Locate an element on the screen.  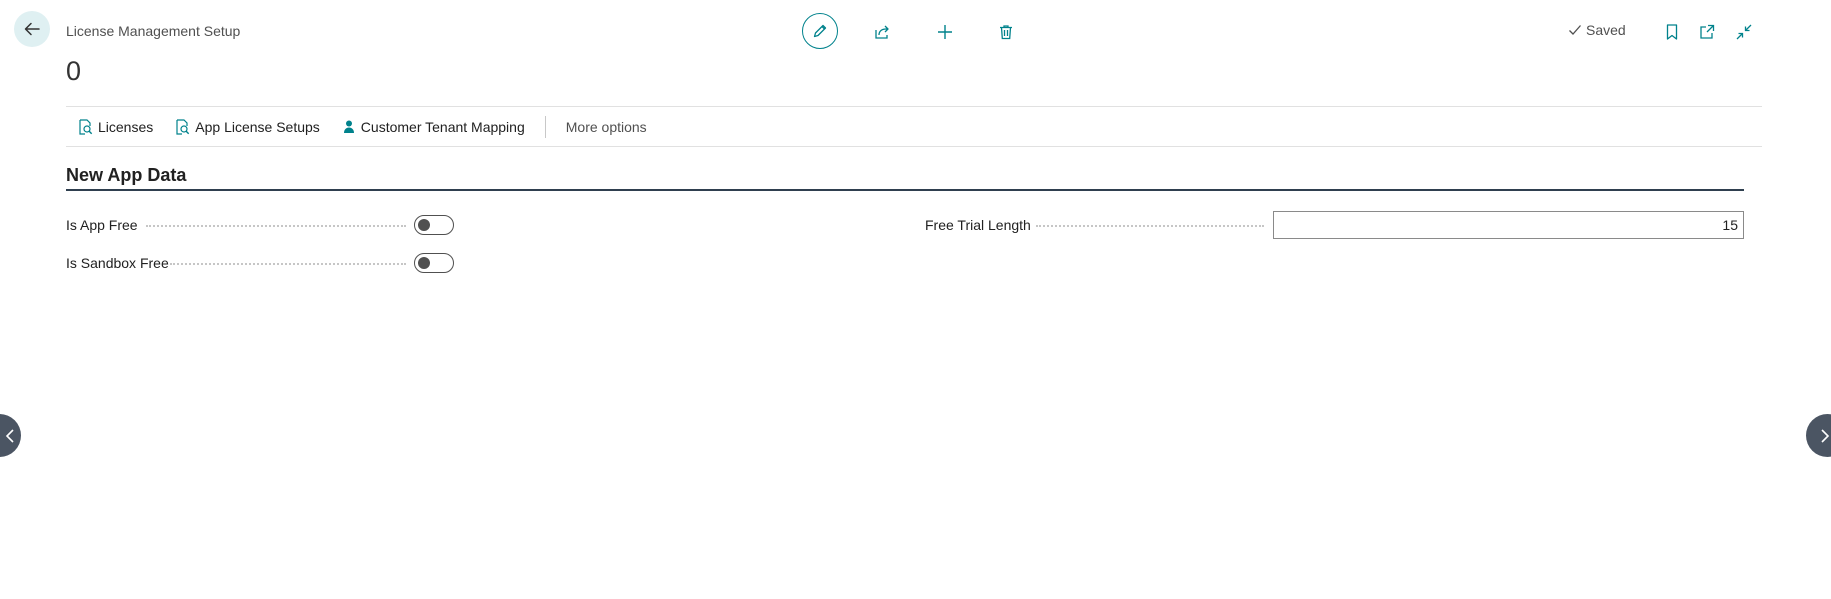
free-trial-length-input: 15 is located at coordinates (1508, 225).